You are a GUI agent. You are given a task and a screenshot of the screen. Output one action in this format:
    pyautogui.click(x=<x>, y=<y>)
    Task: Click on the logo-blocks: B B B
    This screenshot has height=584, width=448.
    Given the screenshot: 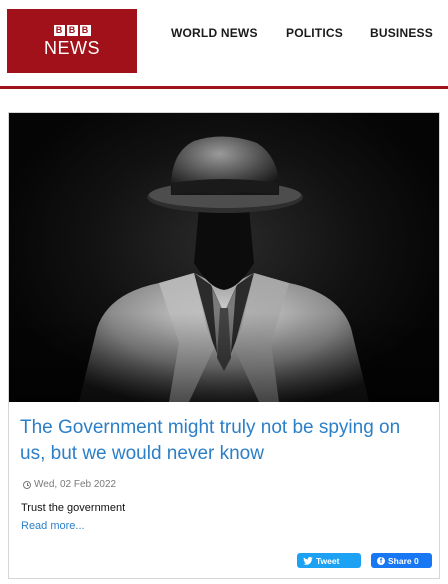 What is the action you would take?
    pyautogui.click(x=72, y=30)
    